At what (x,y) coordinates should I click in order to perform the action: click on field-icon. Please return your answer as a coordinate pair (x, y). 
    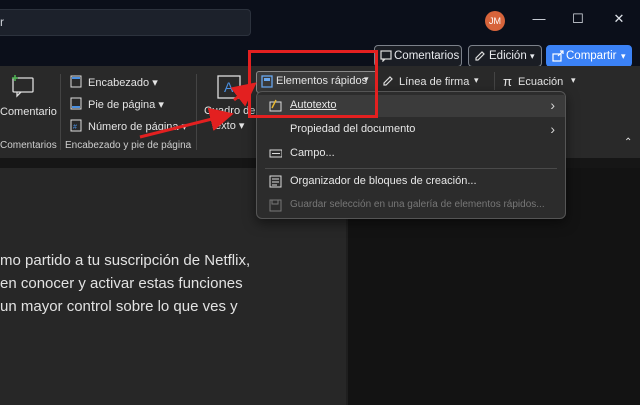
    Looking at the image, I should click on (275, 153).